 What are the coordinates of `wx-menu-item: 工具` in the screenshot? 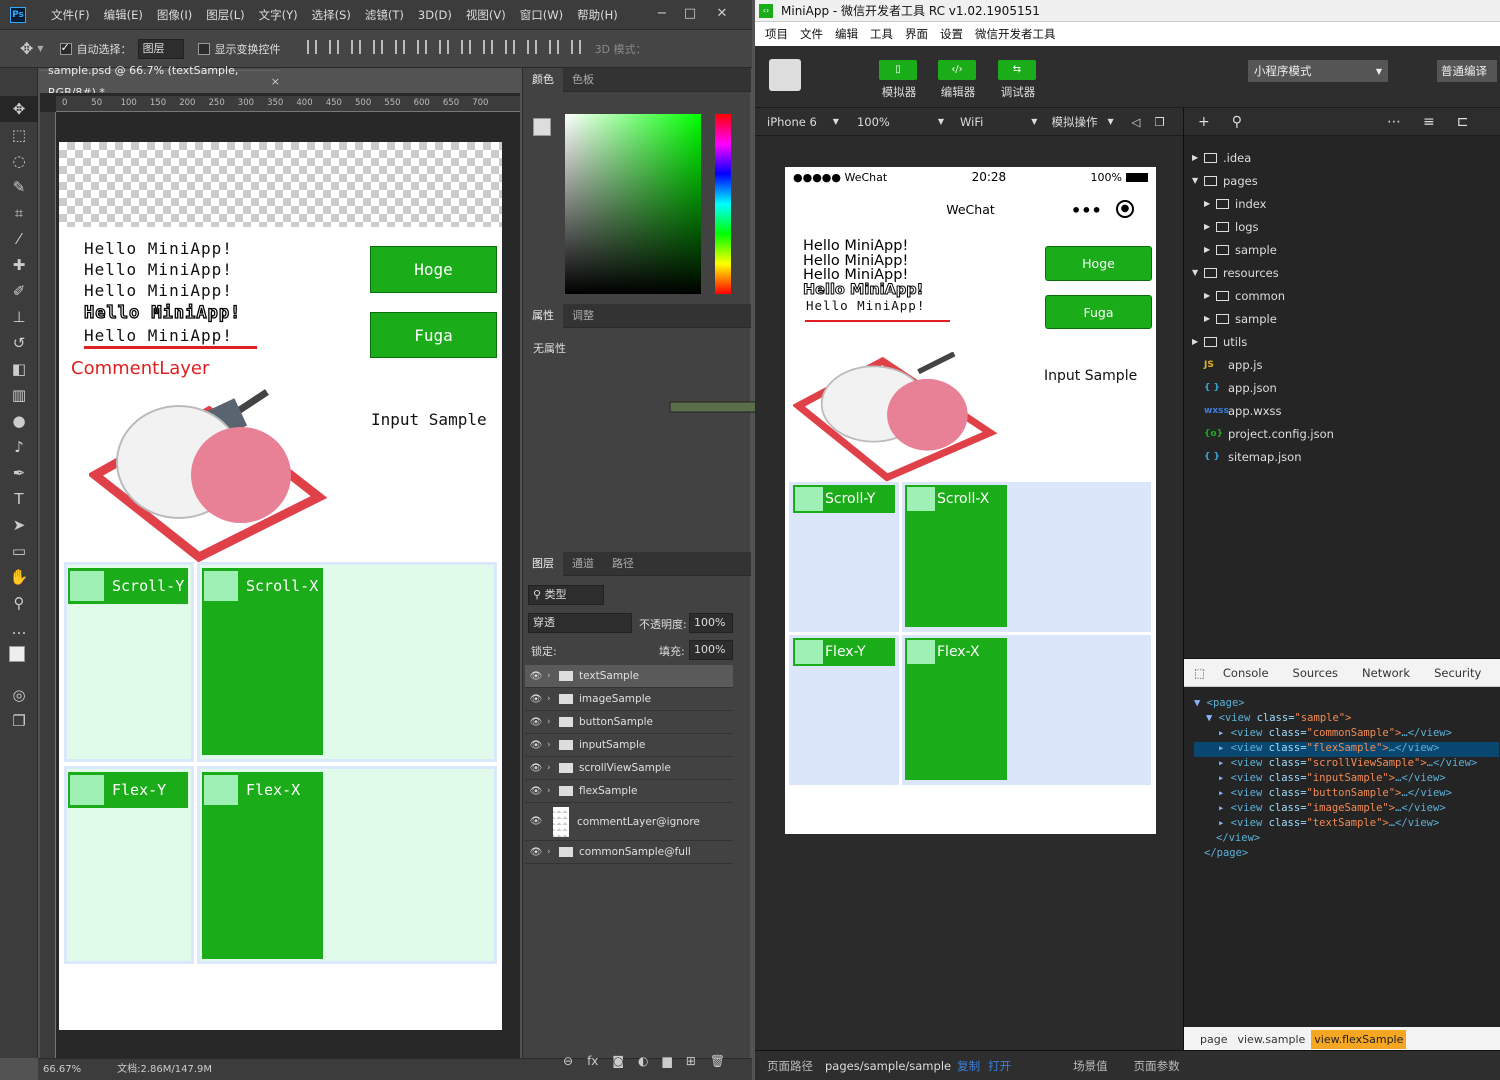 It's located at (881, 34).